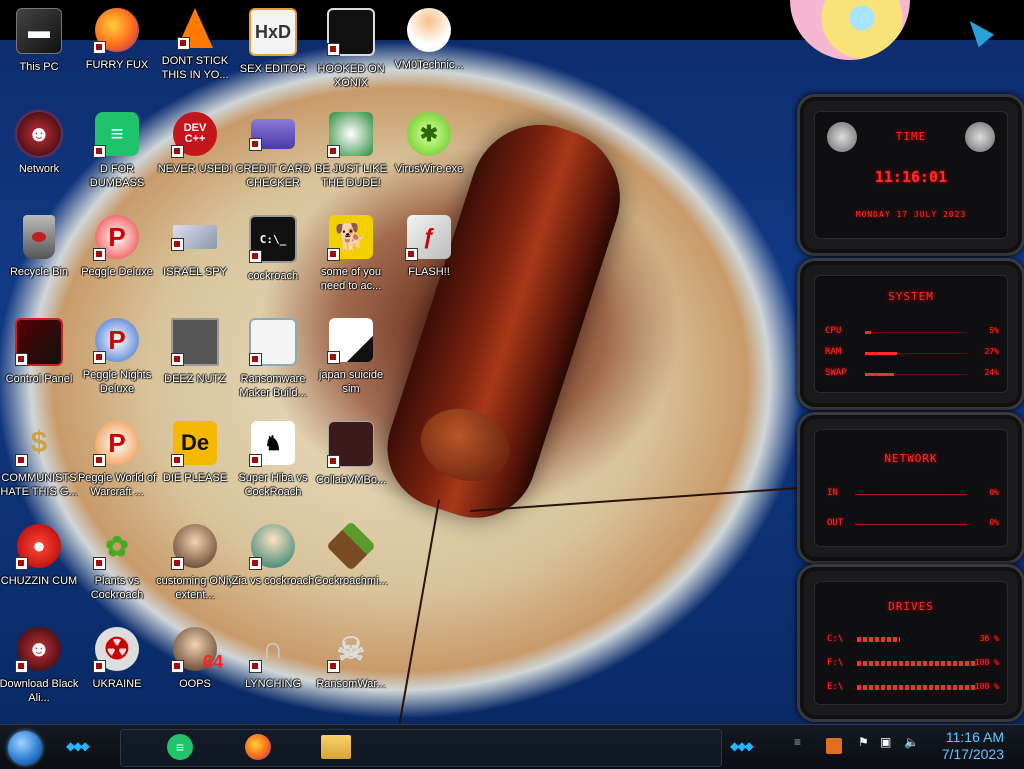 This screenshot has height=769, width=1024. I want to click on icon-label: FLASH!!, so click(429, 272).